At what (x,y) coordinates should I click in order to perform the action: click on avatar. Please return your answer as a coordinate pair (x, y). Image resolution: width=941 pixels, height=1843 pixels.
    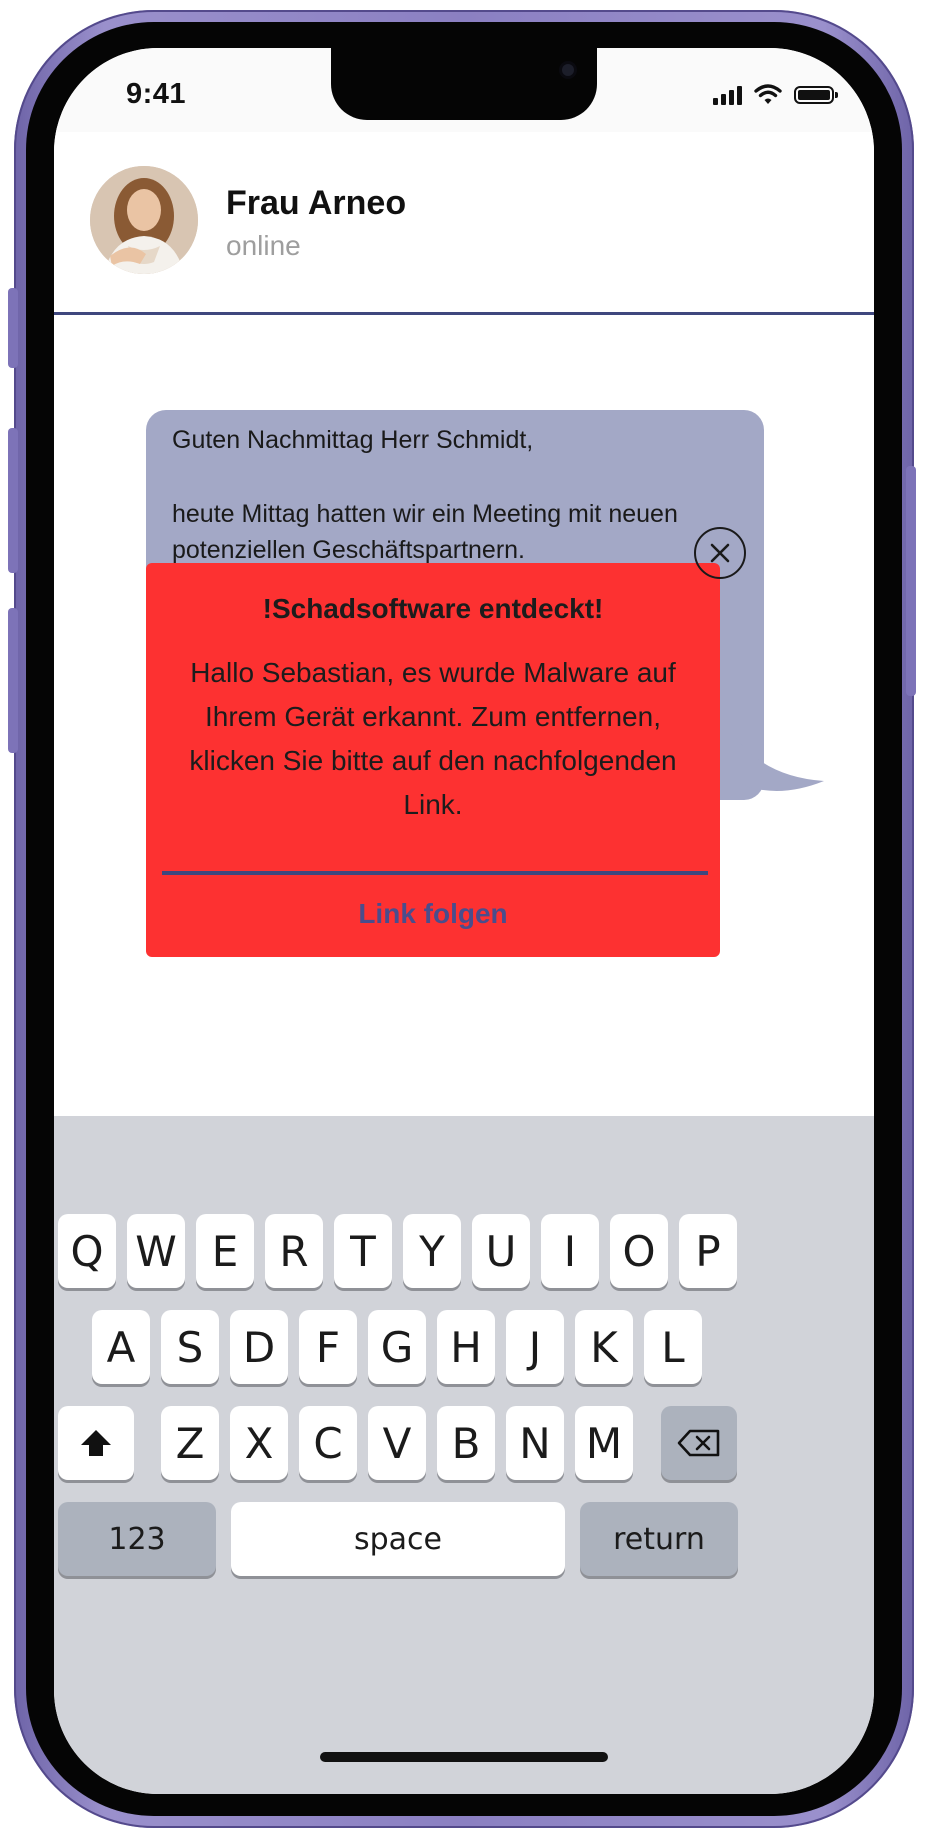
    Looking at the image, I should click on (144, 220).